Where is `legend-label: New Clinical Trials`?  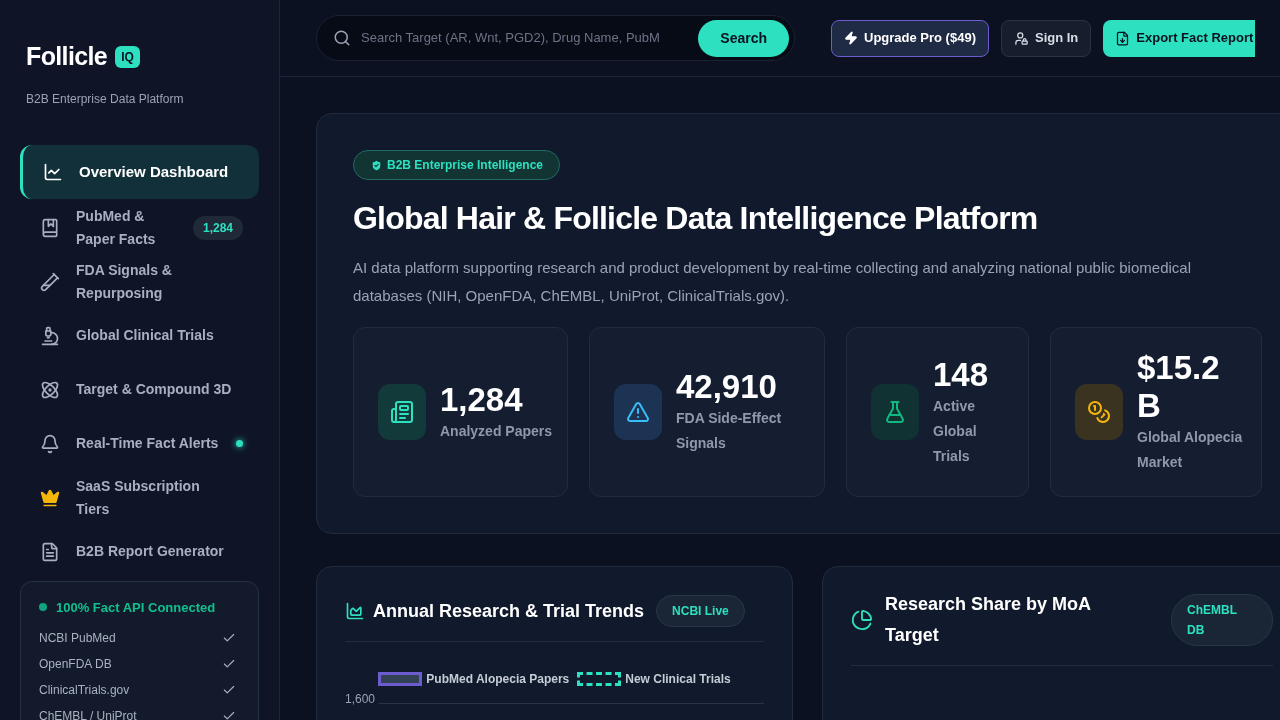 legend-label: New Clinical Trials is located at coordinates (678, 679).